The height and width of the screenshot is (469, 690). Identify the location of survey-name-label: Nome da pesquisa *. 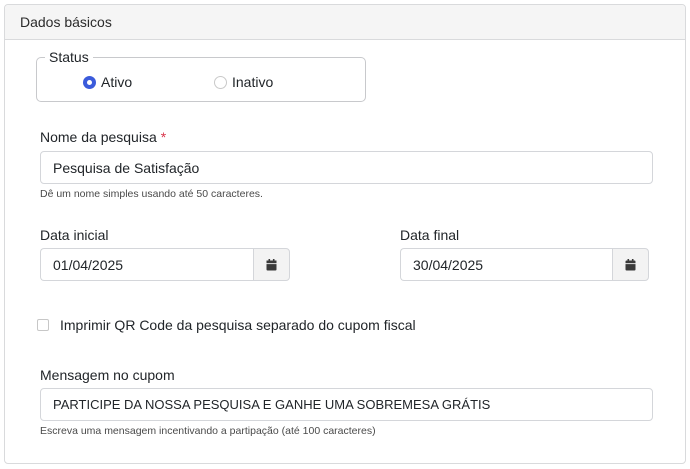
(103, 137).